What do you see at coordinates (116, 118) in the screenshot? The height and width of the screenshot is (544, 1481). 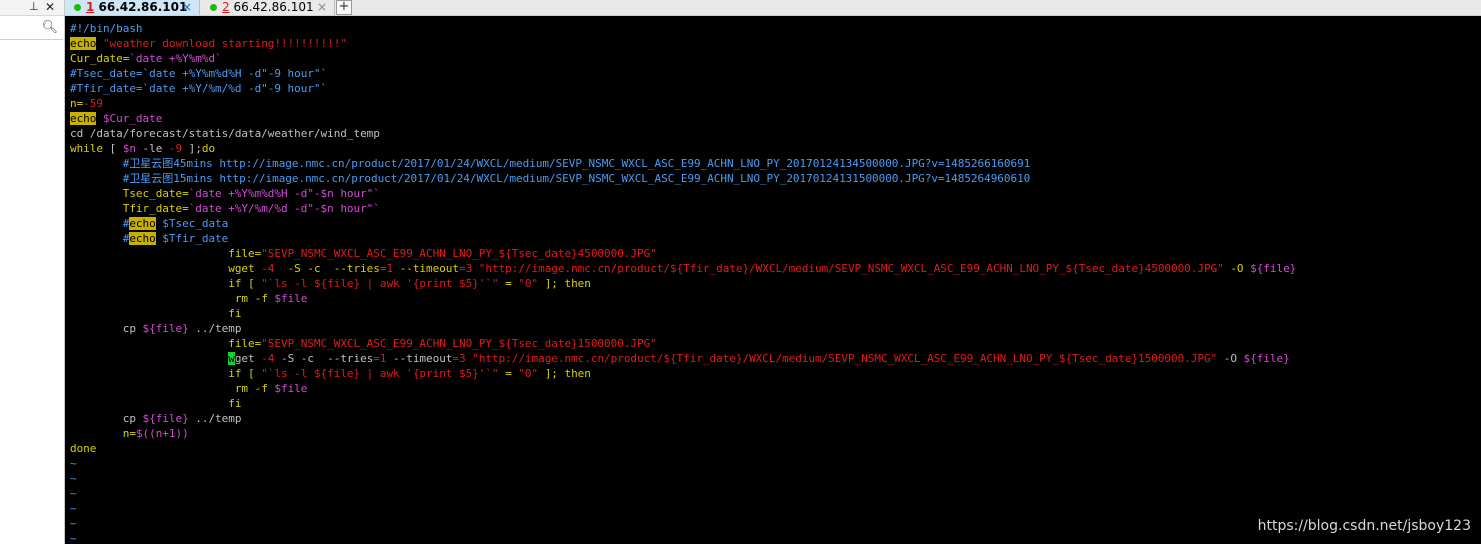 I see `code-line: echo $Cur_date` at bounding box center [116, 118].